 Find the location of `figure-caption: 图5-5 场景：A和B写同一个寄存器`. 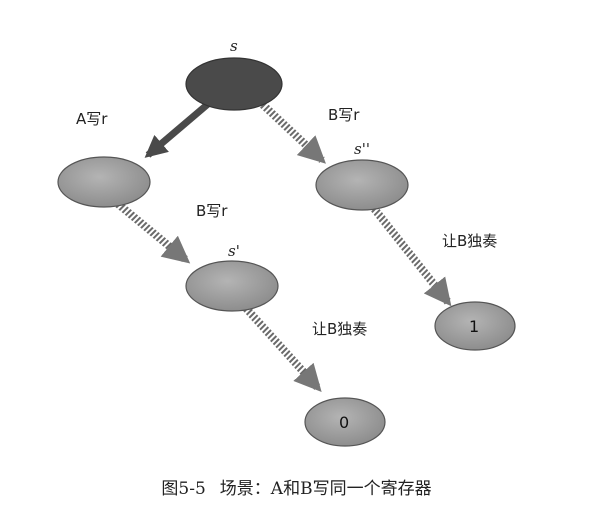

figure-caption: 图5-5 场景：A和B写同一个寄存器 is located at coordinates (296, 486).